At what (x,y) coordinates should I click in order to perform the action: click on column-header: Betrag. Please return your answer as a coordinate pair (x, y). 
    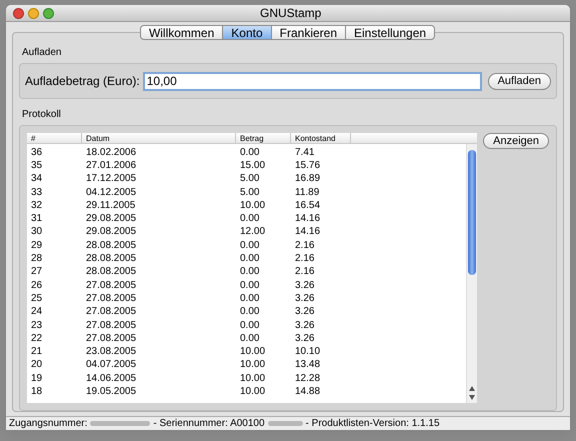
    Looking at the image, I should click on (263, 138).